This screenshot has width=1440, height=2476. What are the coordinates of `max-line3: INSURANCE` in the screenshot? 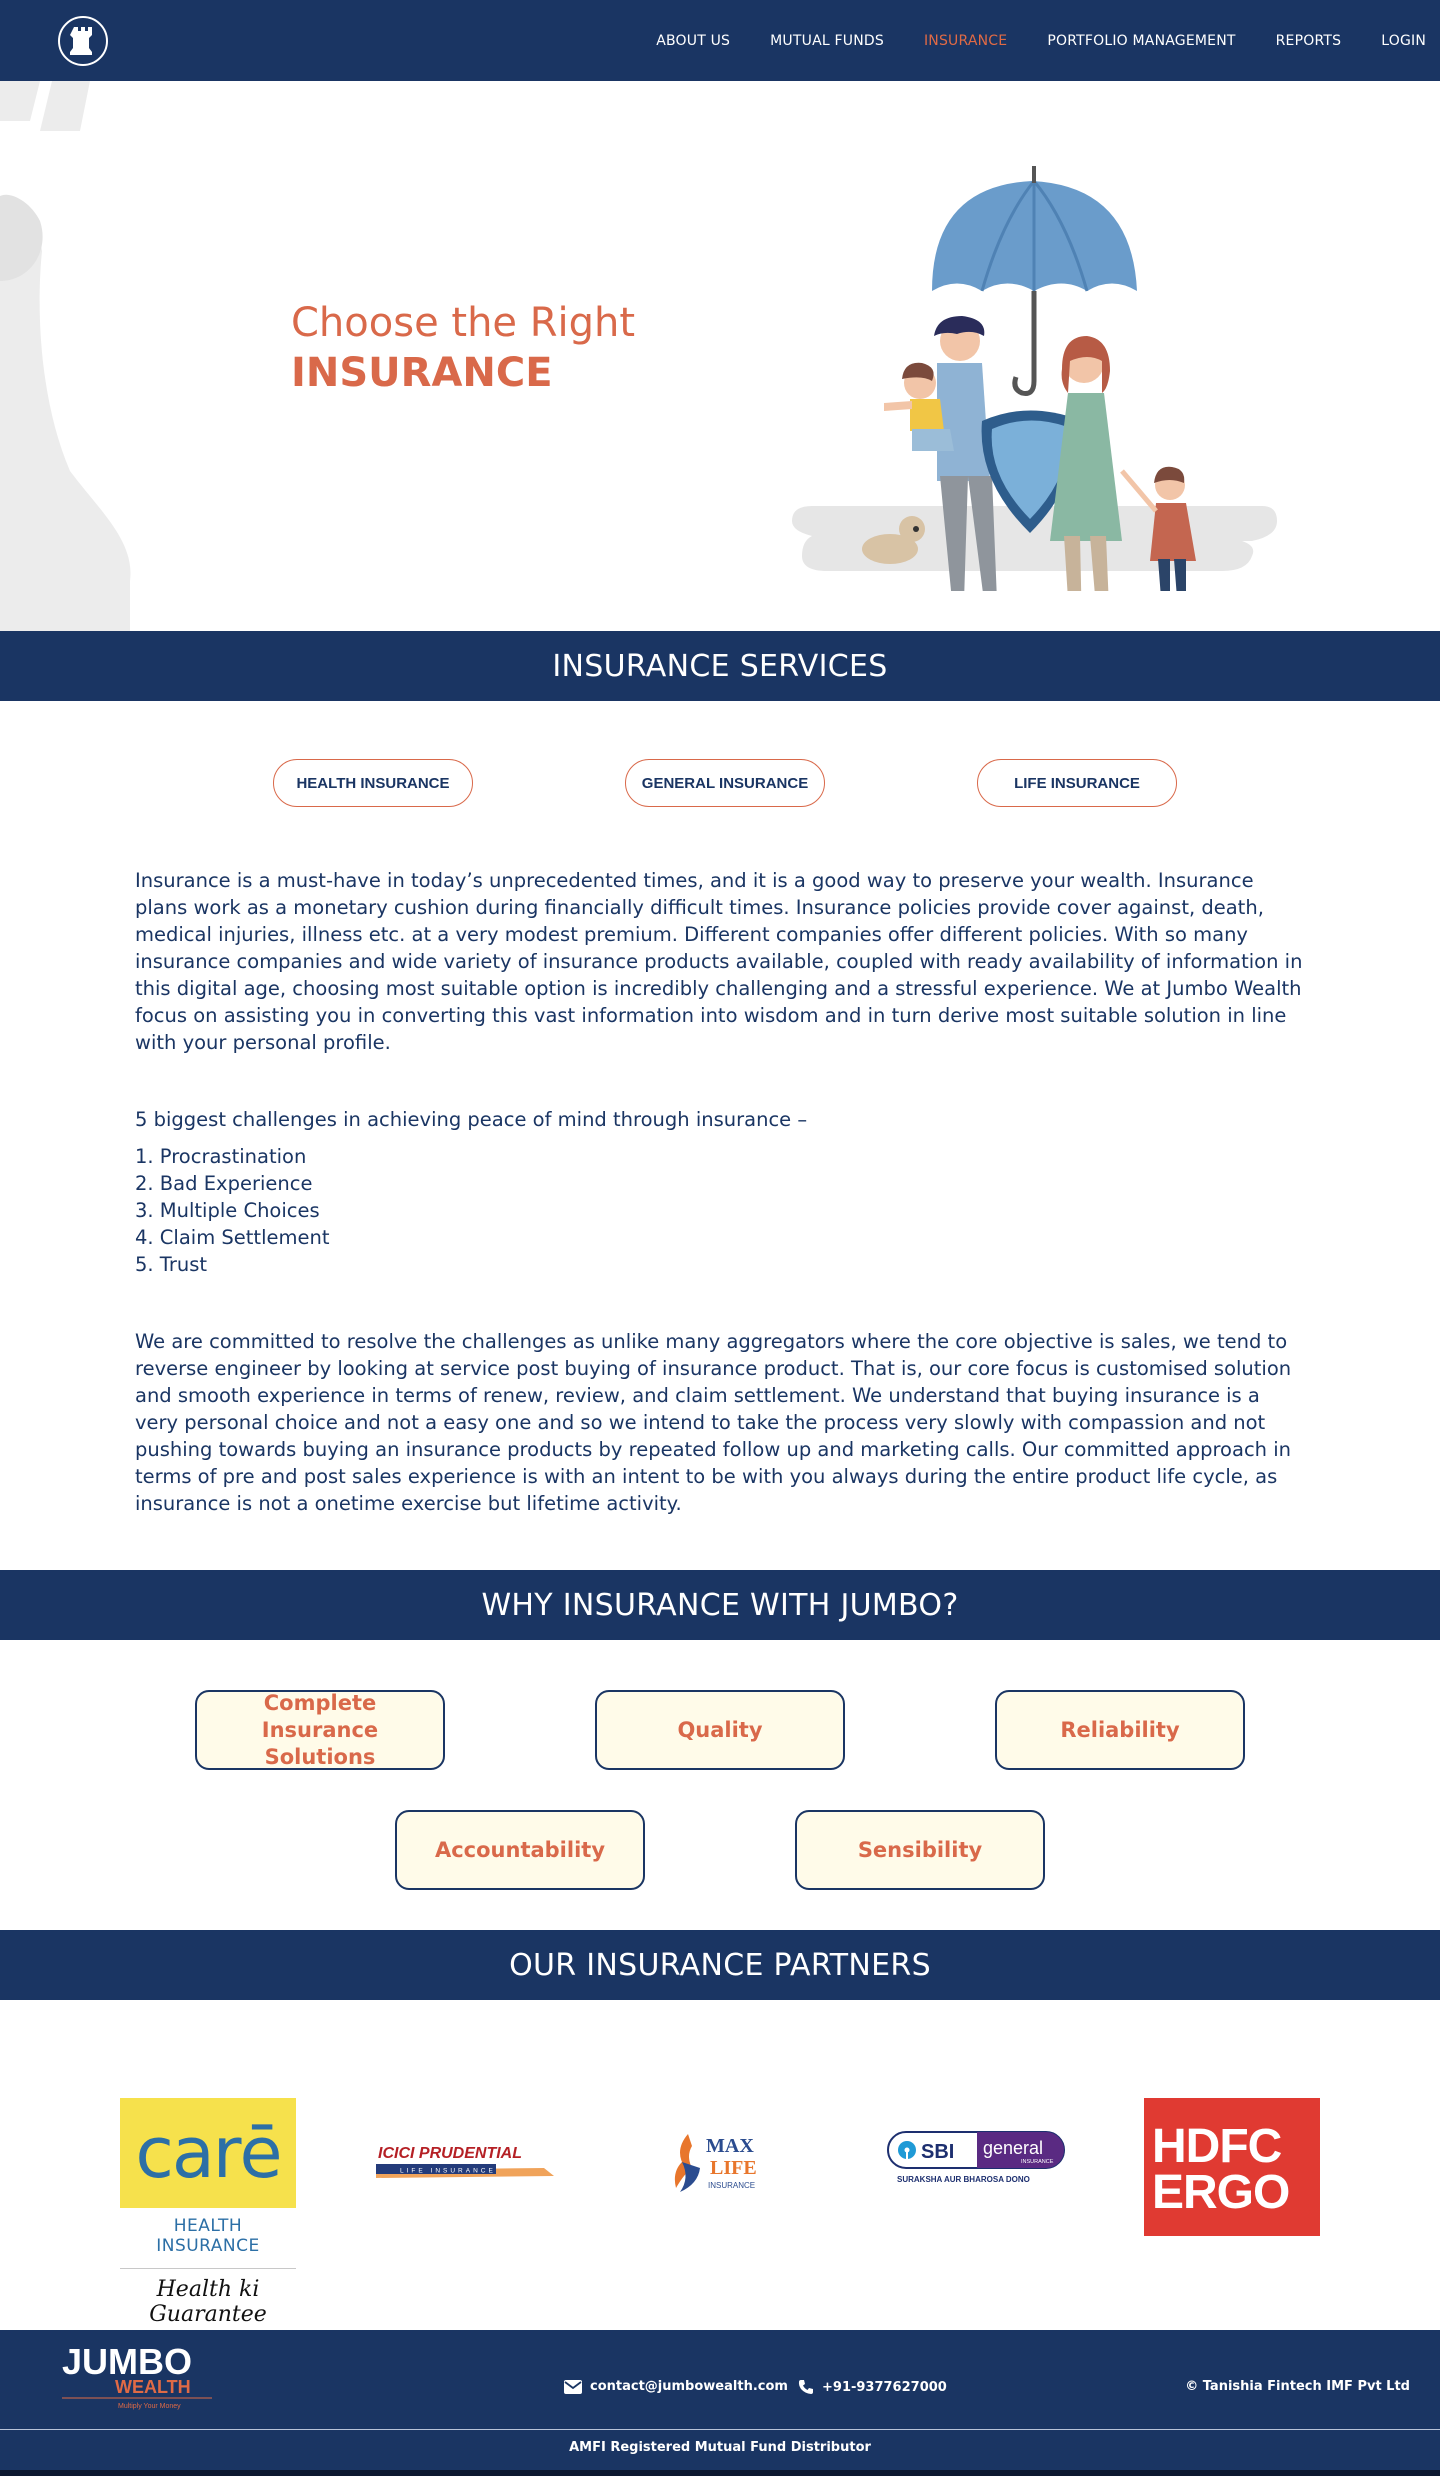 It's located at (731, 2185).